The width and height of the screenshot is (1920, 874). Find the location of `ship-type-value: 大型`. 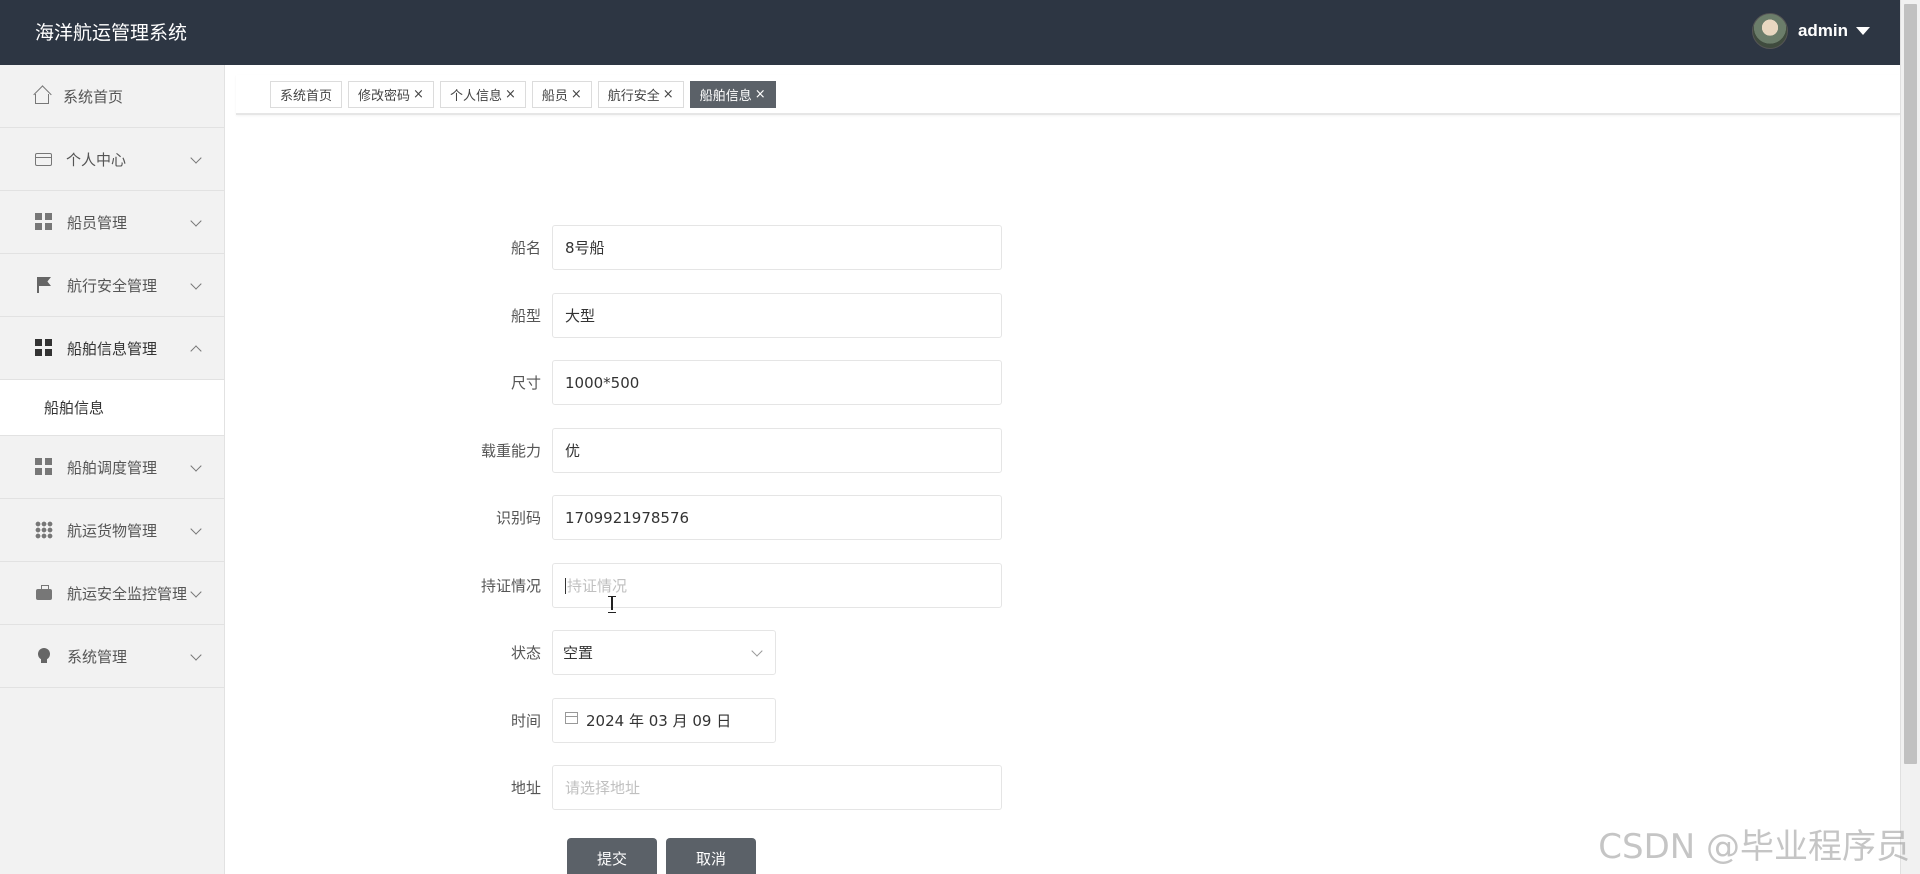

ship-type-value: 大型 is located at coordinates (580, 316).